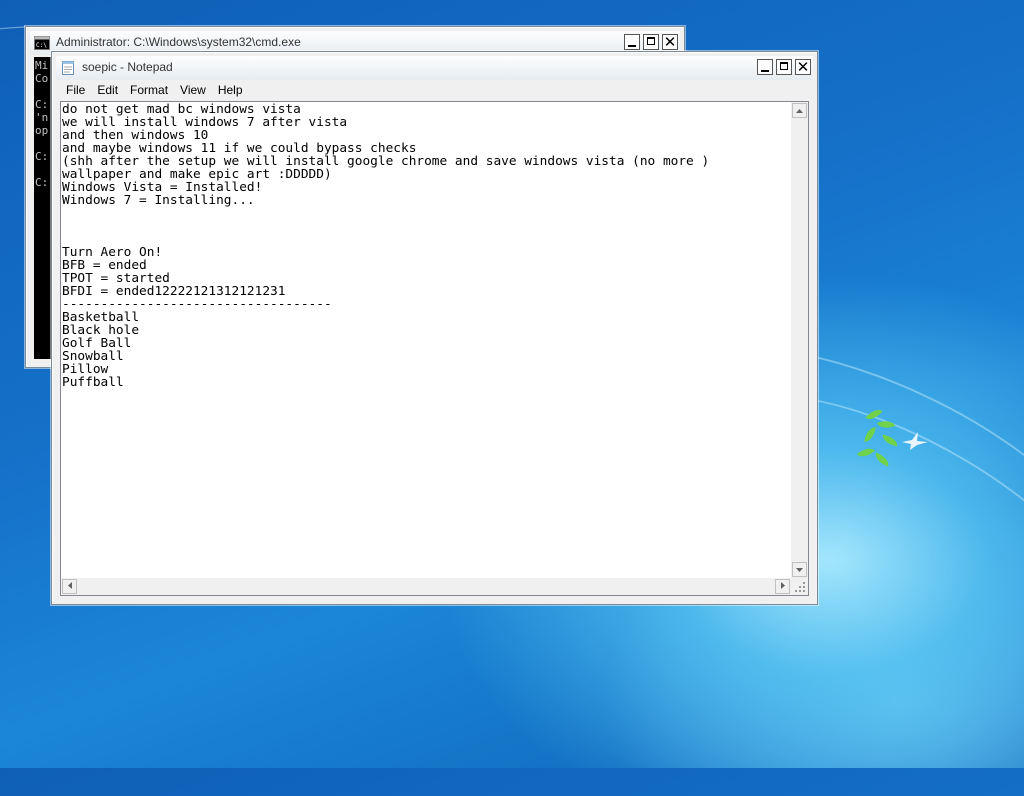 The height and width of the screenshot is (796, 1024). Describe the element at coordinates (632, 42) in the screenshot. I see `cmd-minimize-button` at that location.